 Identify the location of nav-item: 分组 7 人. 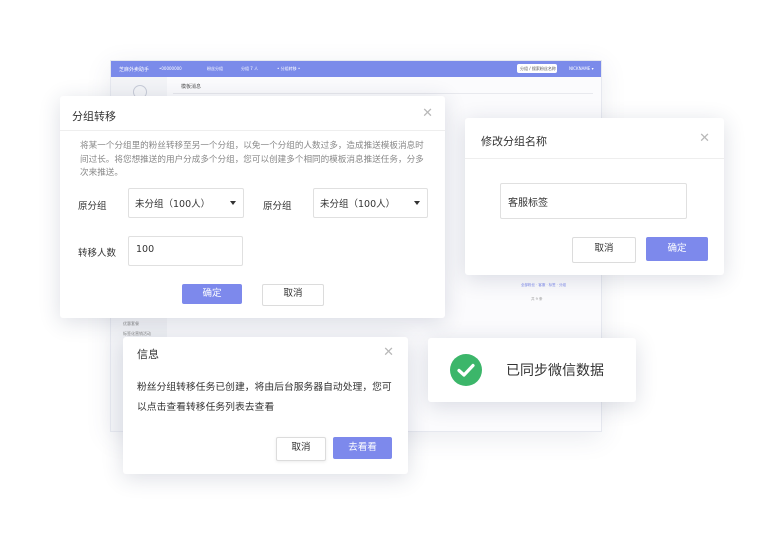
(249, 69).